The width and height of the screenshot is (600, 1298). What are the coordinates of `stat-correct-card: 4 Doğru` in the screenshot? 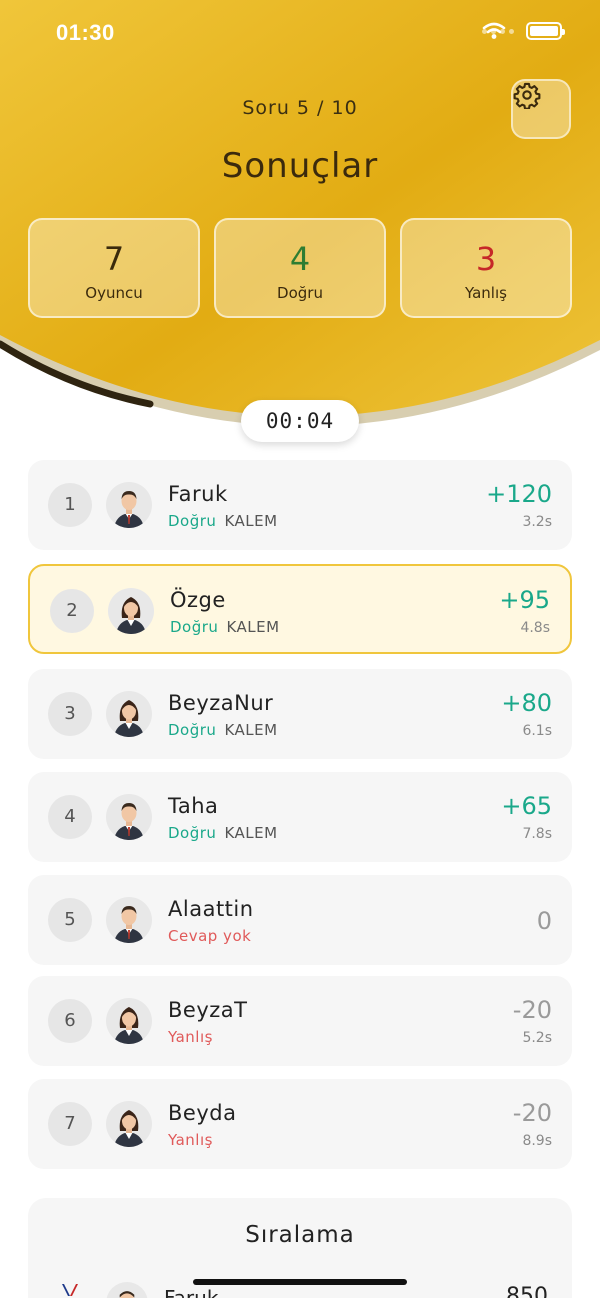 It's located at (300, 268).